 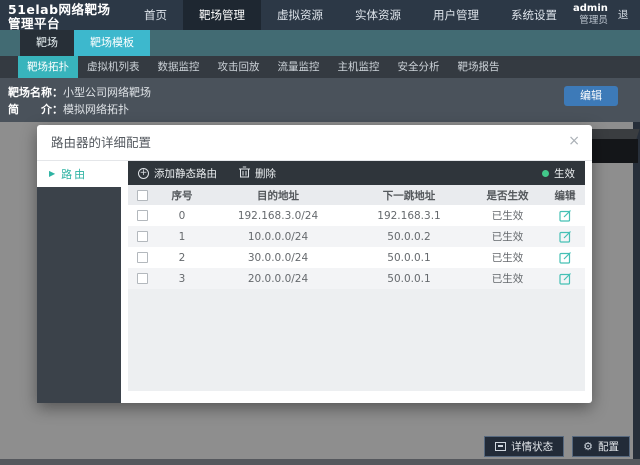 What do you see at coordinates (244, 173) in the screenshot?
I see `trash-icon` at bounding box center [244, 173].